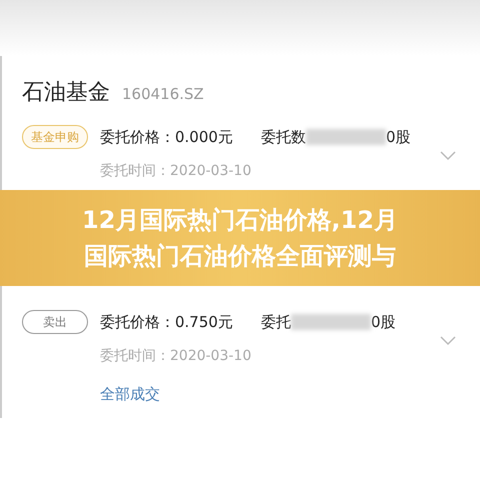 The width and height of the screenshot is (480, 480). I want to click on fund-name: 石油基金, so click(66, 93).